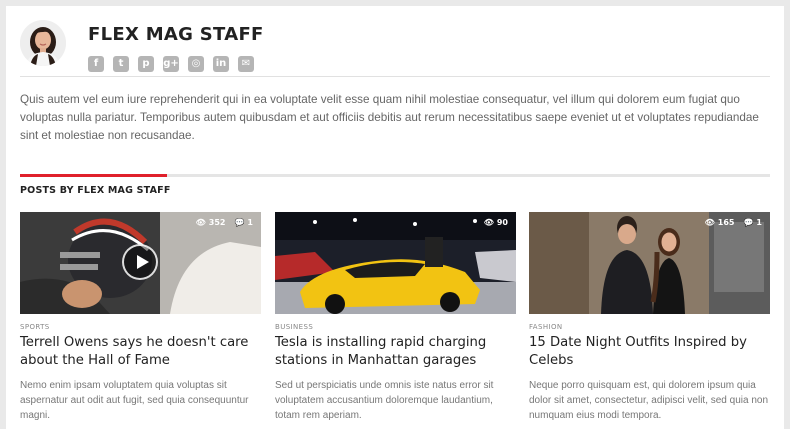  What do you see at coordinates (726, 222) in the screenshot?
I see `view-count: 165` at bounding box center [726, 222].